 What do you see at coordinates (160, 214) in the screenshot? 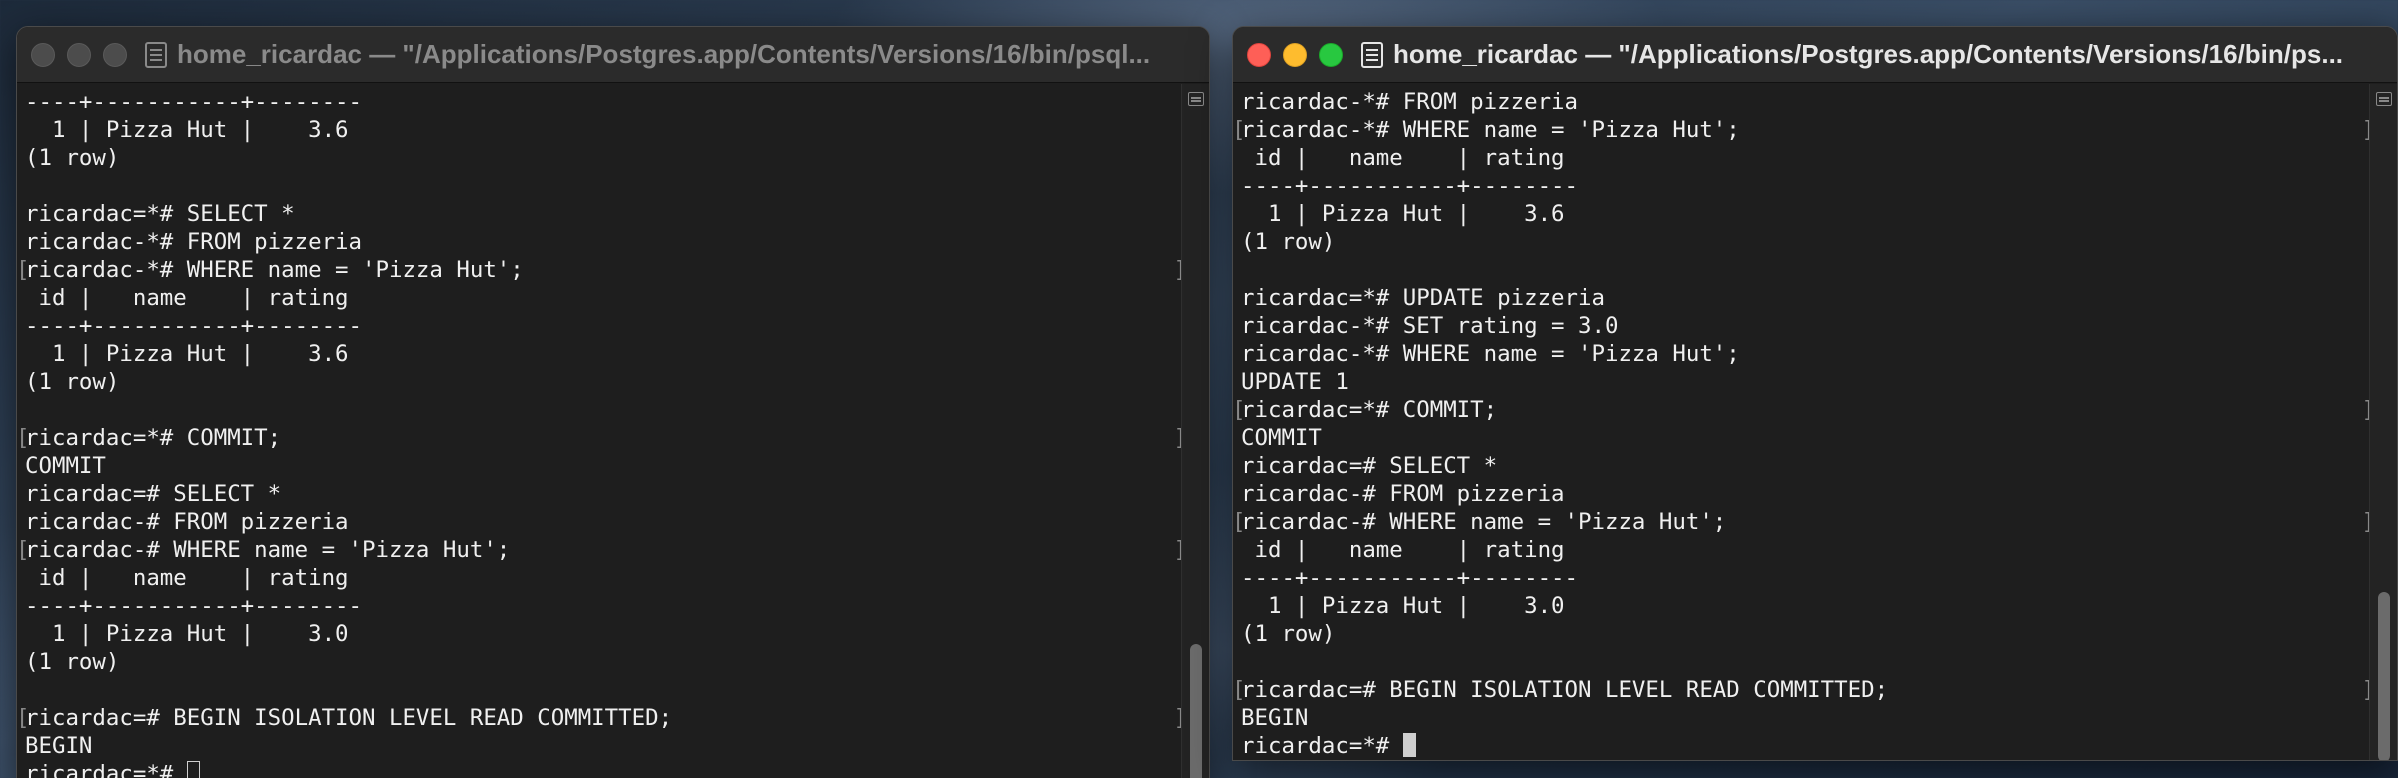
I see `terminal-line-text: ricardac=*# SELECT *` at bounding box center [160, 214].